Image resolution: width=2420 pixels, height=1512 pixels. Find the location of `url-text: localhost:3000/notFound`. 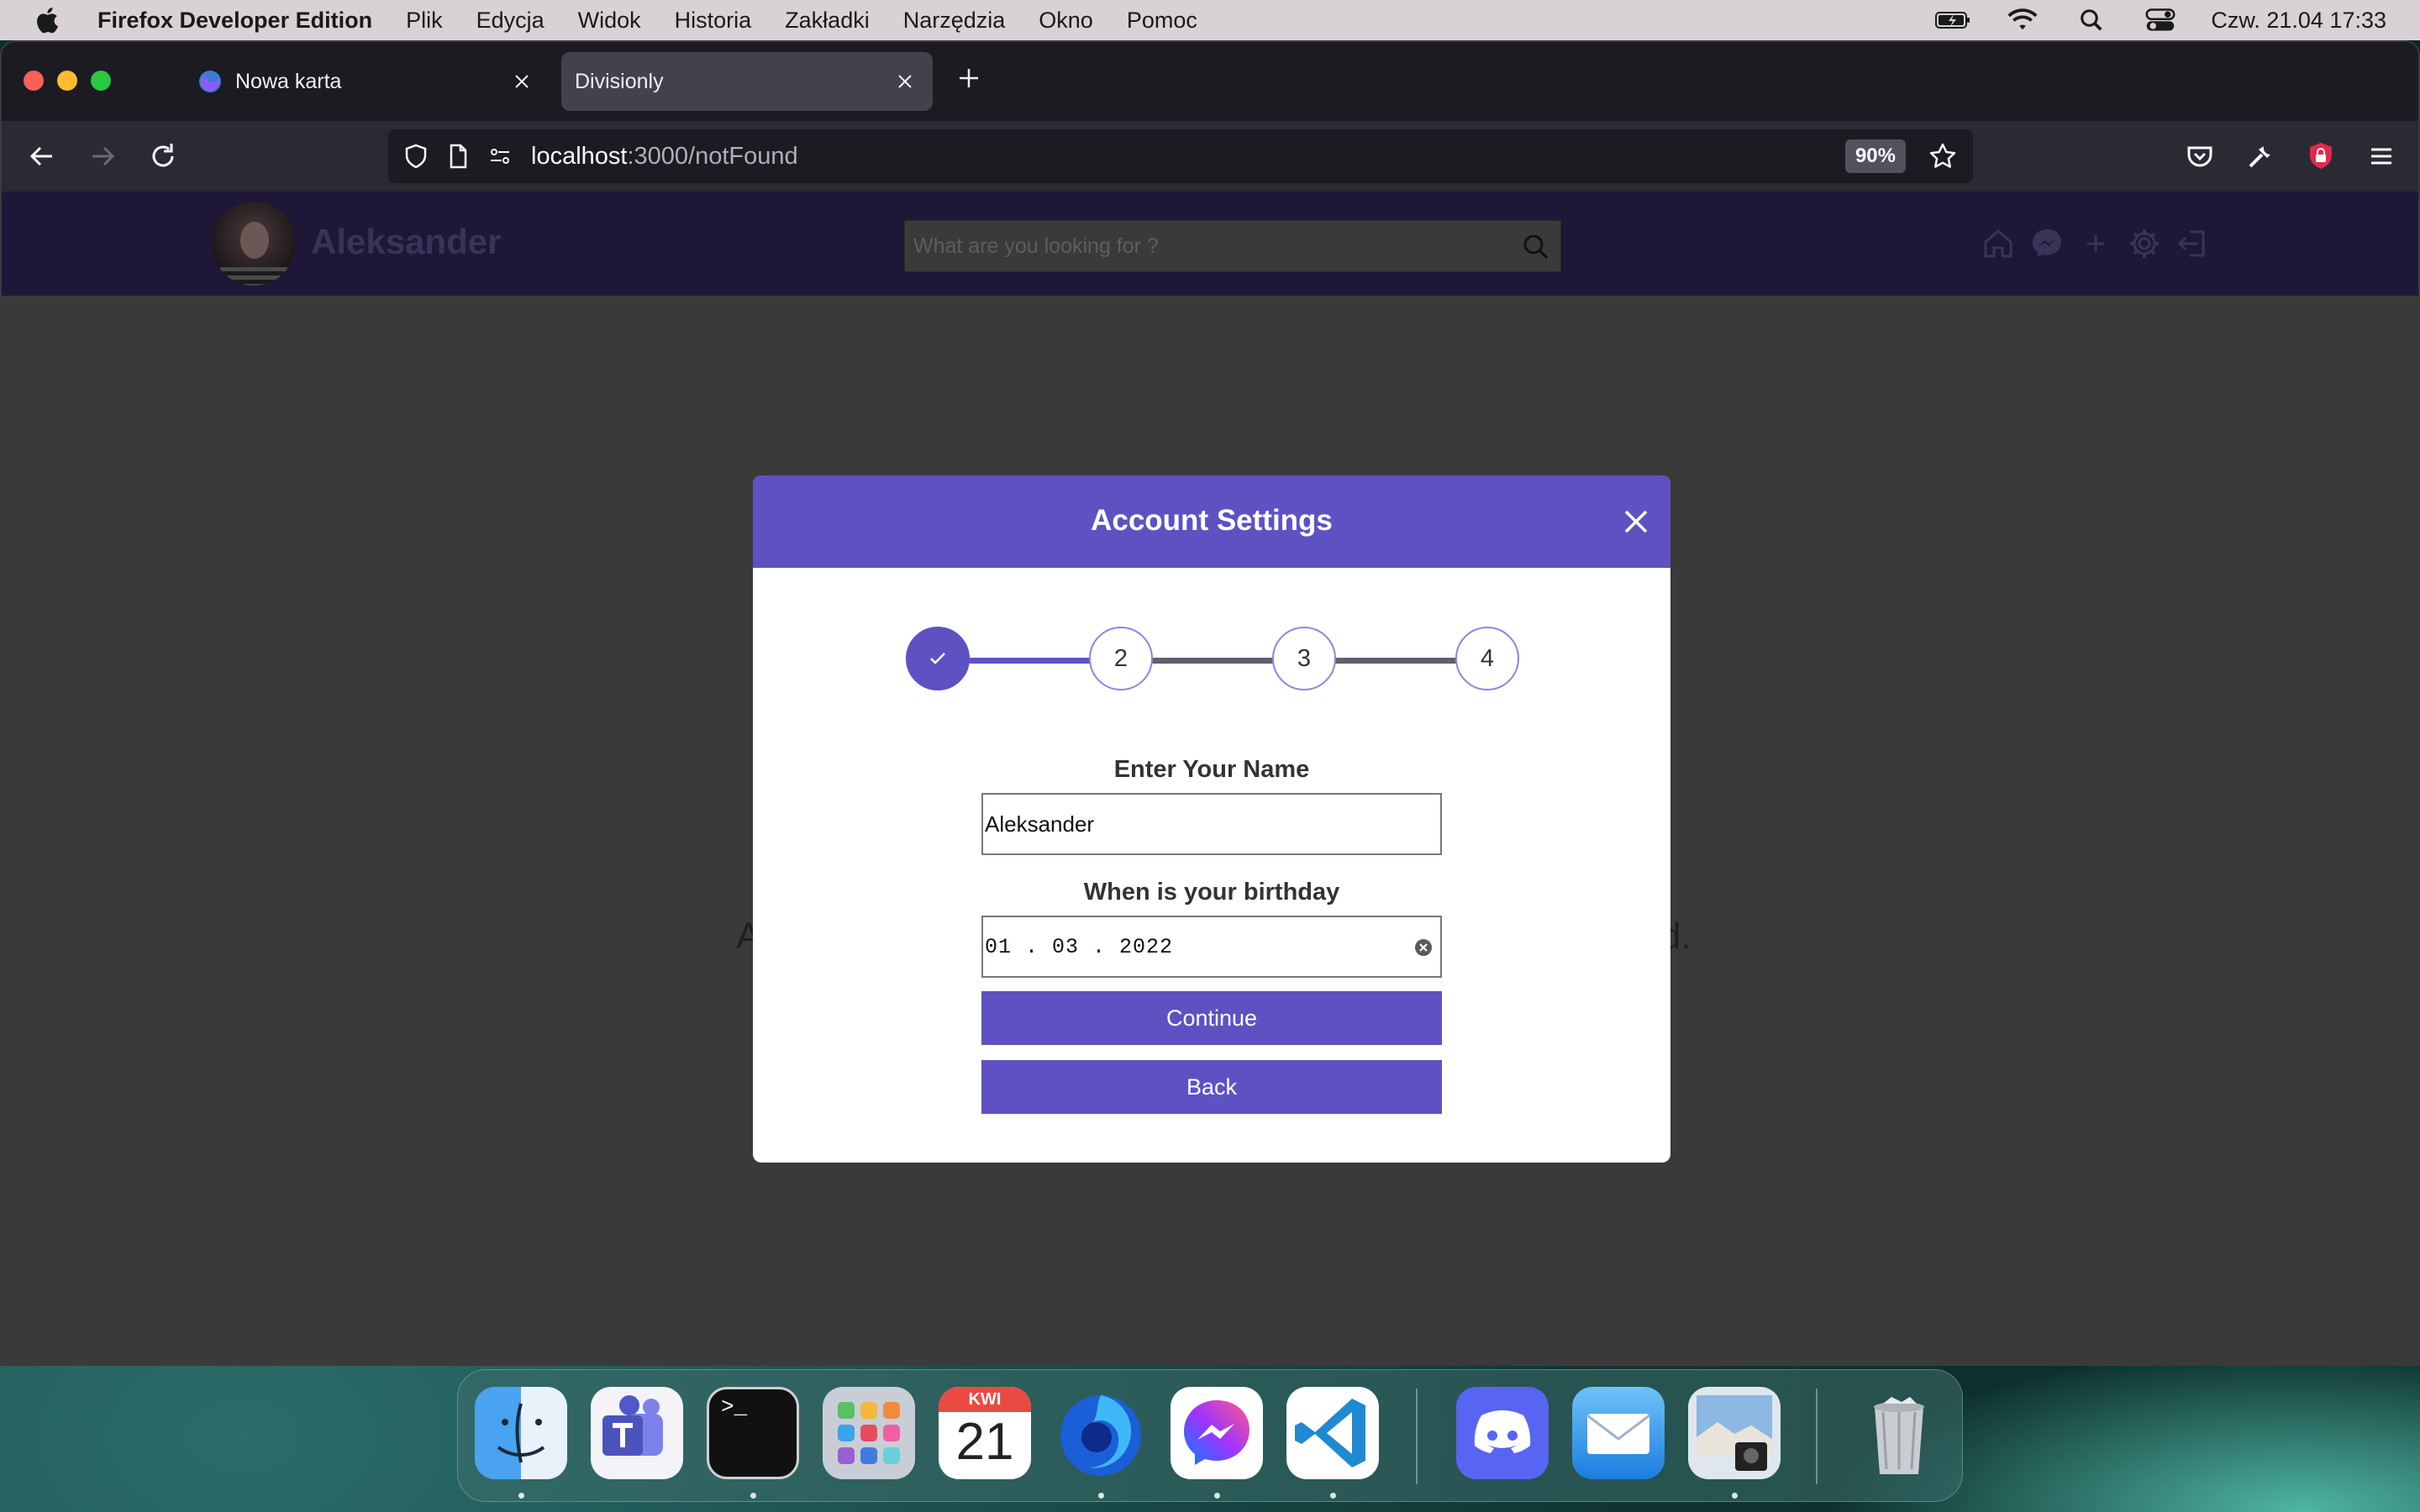

url-text: localhost:3000/notFound is located at coordinates (664, 157).